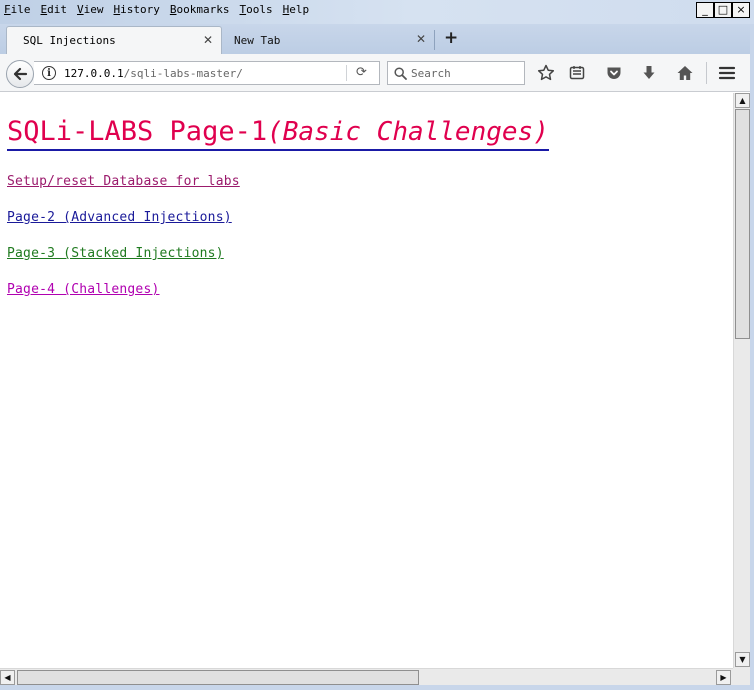  What do you see at coordinates (17, 10) in the screenshot?
I see `menu-file: File` at bounding box center [17, 10].